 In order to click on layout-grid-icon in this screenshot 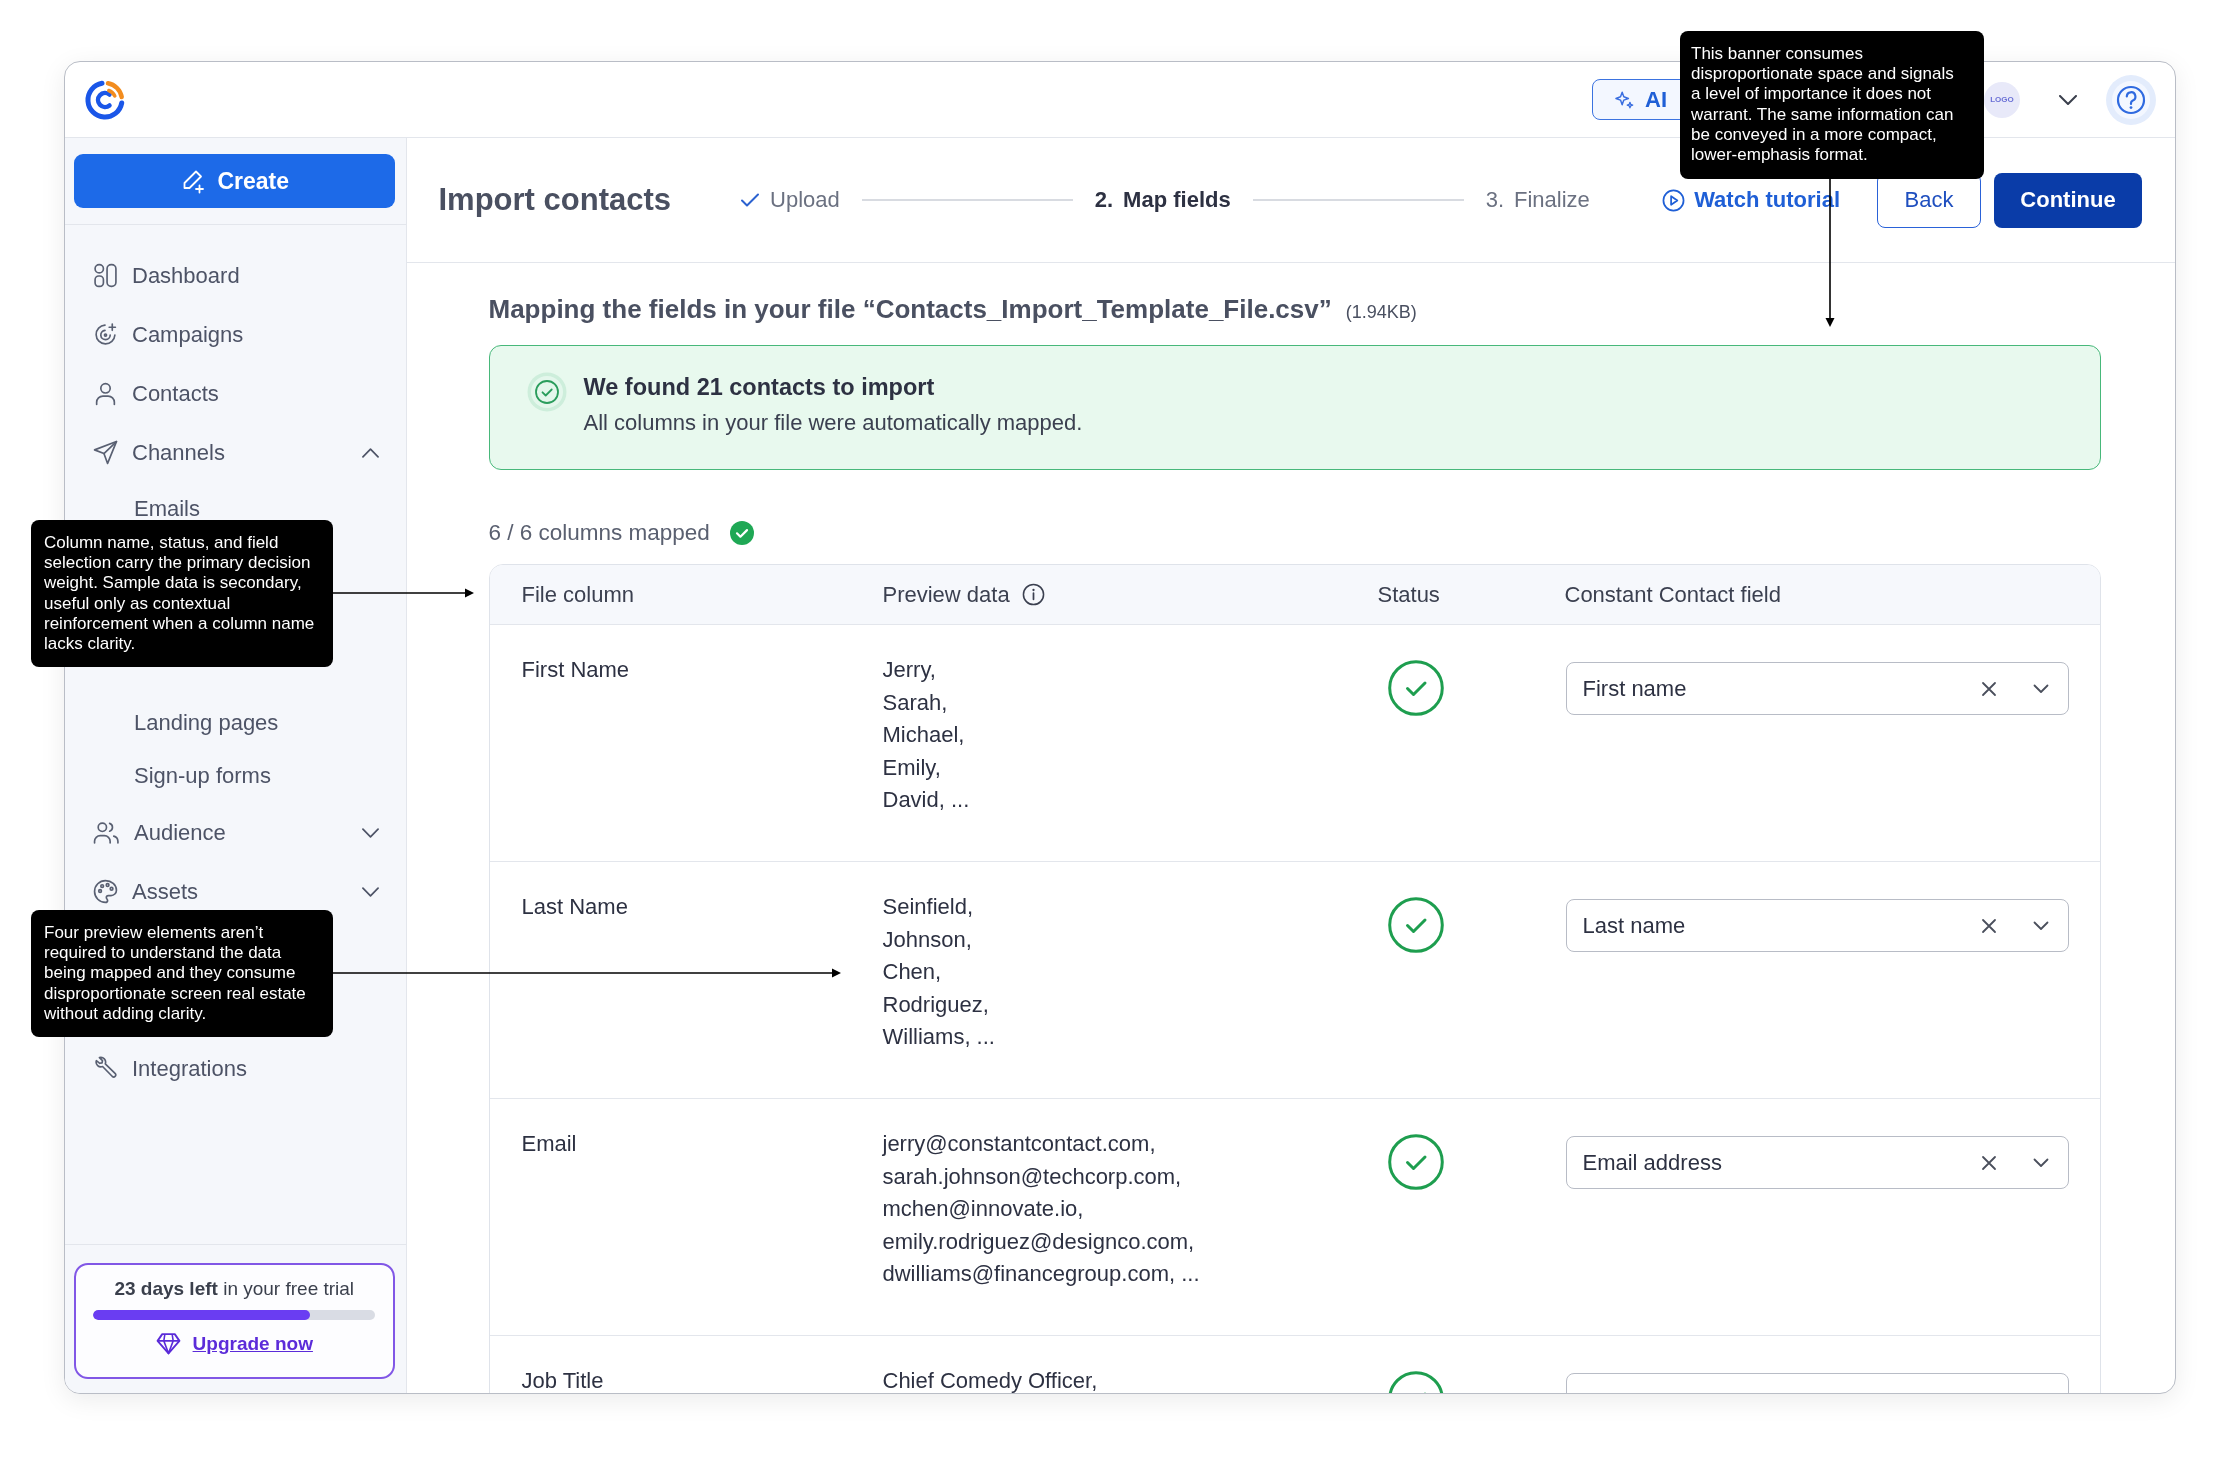, I will do `click(105, 275)`.